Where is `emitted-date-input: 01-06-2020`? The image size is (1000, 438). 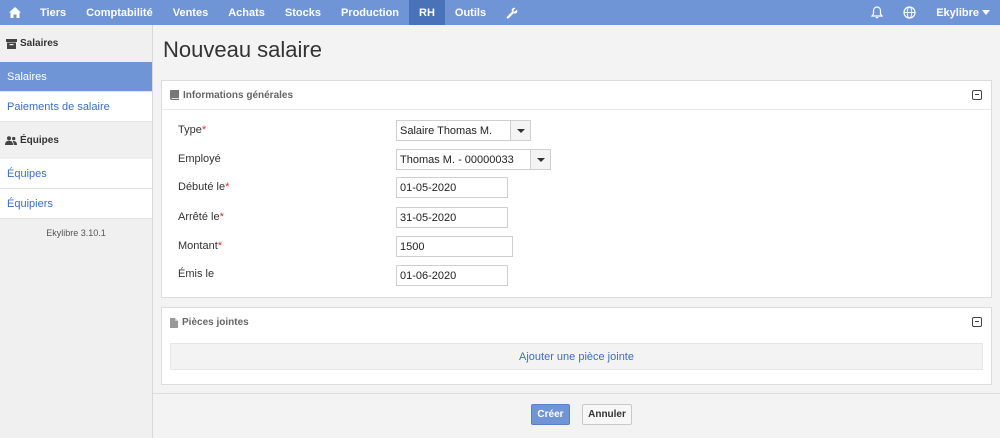
emitted-date-input: 01-06-2020 is located at coordinates (452, 275).